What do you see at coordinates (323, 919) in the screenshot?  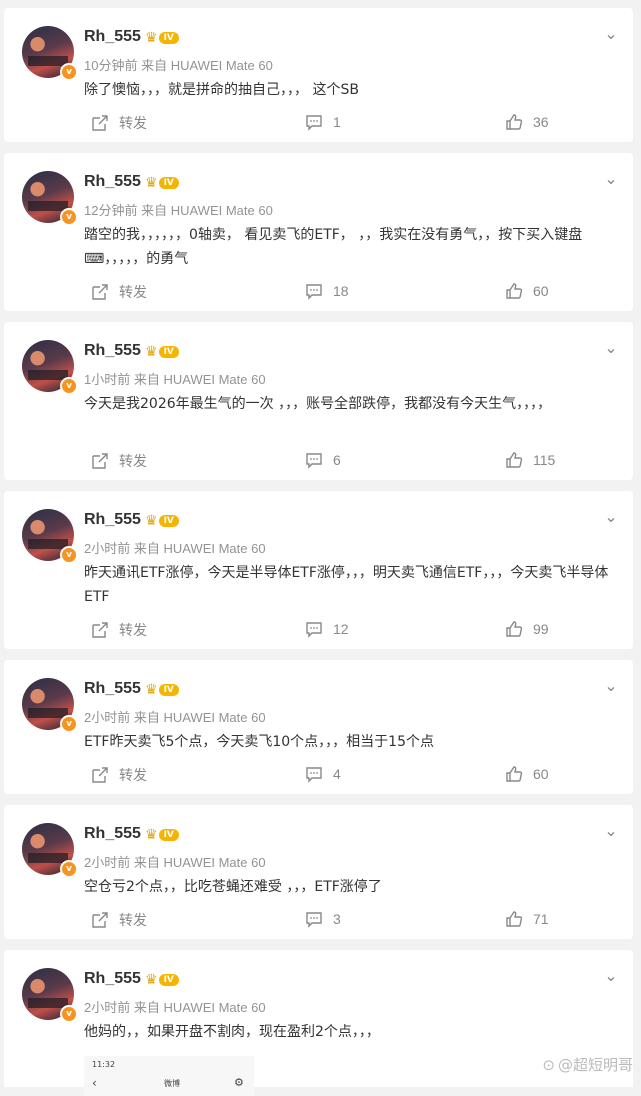 I see `comment-button: 3` at bounding box center [323, 919].